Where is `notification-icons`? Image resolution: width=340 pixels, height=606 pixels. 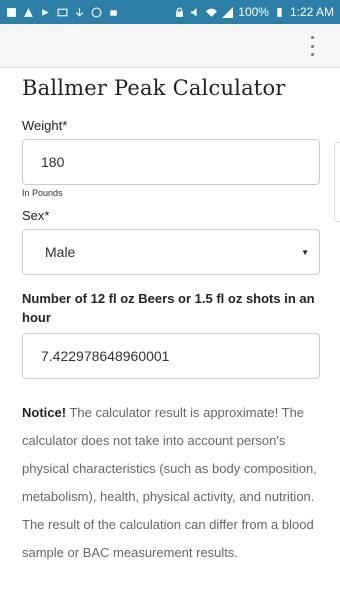
notification-icons is located at coordinates (62, 12).